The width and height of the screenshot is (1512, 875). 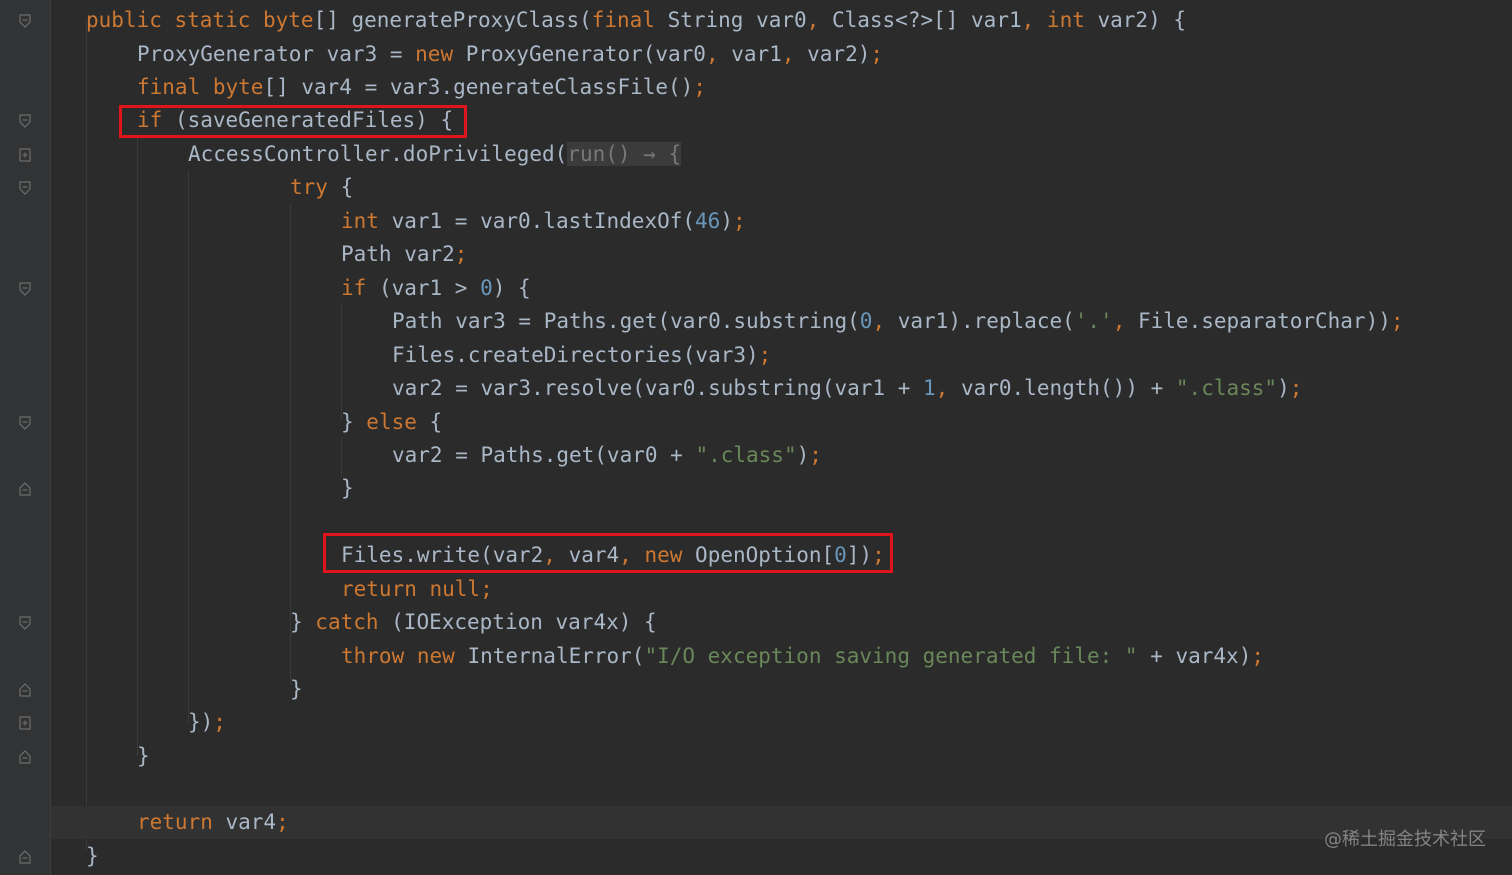 What do you see at coordinates (436, 288) in the screenshot?
I see `code-text: if (var1 > 0) {` at bounding box center [436, 288].